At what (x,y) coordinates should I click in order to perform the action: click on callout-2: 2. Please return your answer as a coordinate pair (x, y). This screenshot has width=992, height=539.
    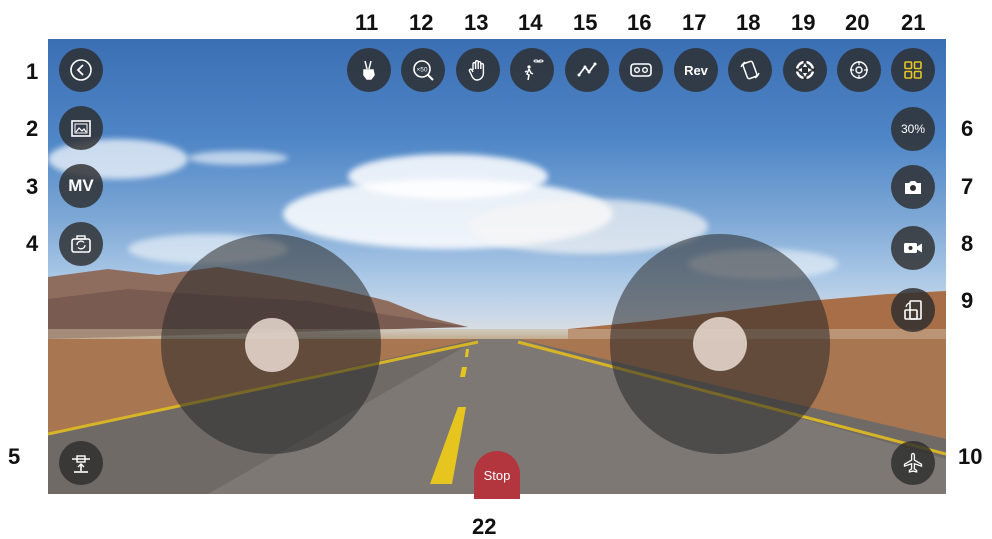
    Looking at the image, I should click on (32, 128).